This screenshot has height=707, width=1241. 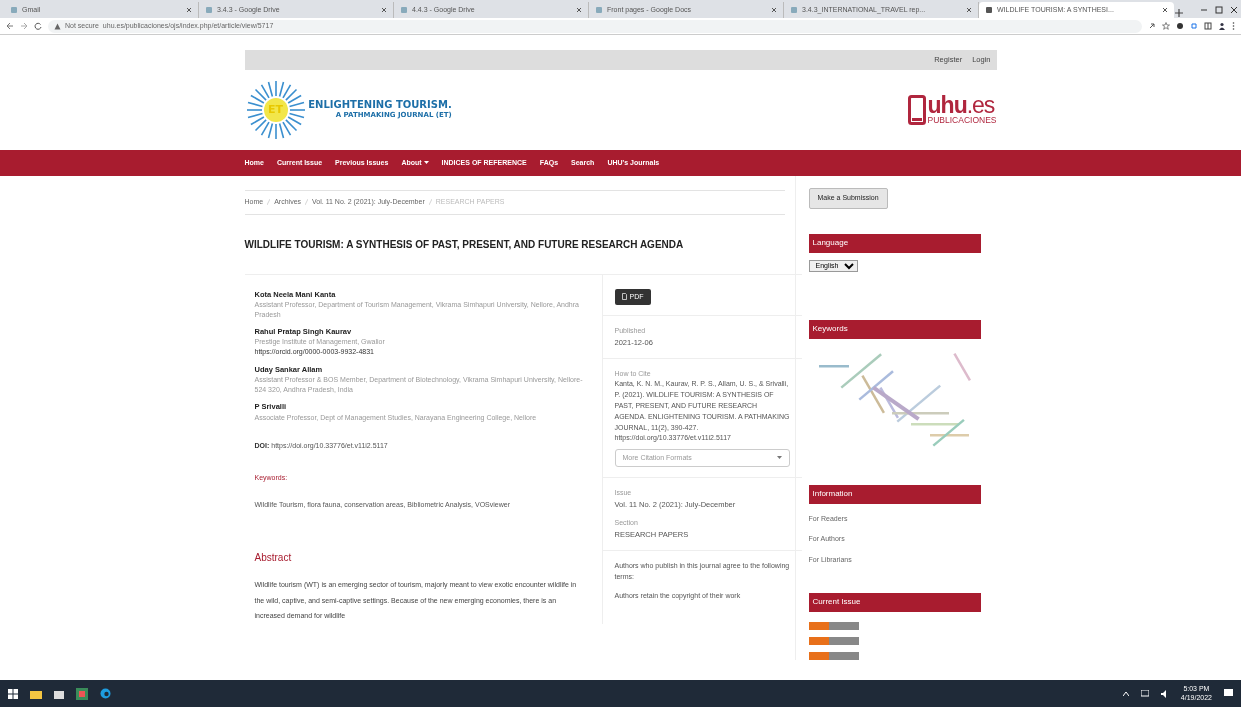 I want to click on speaker-icon, so click(x=1164, y=693).